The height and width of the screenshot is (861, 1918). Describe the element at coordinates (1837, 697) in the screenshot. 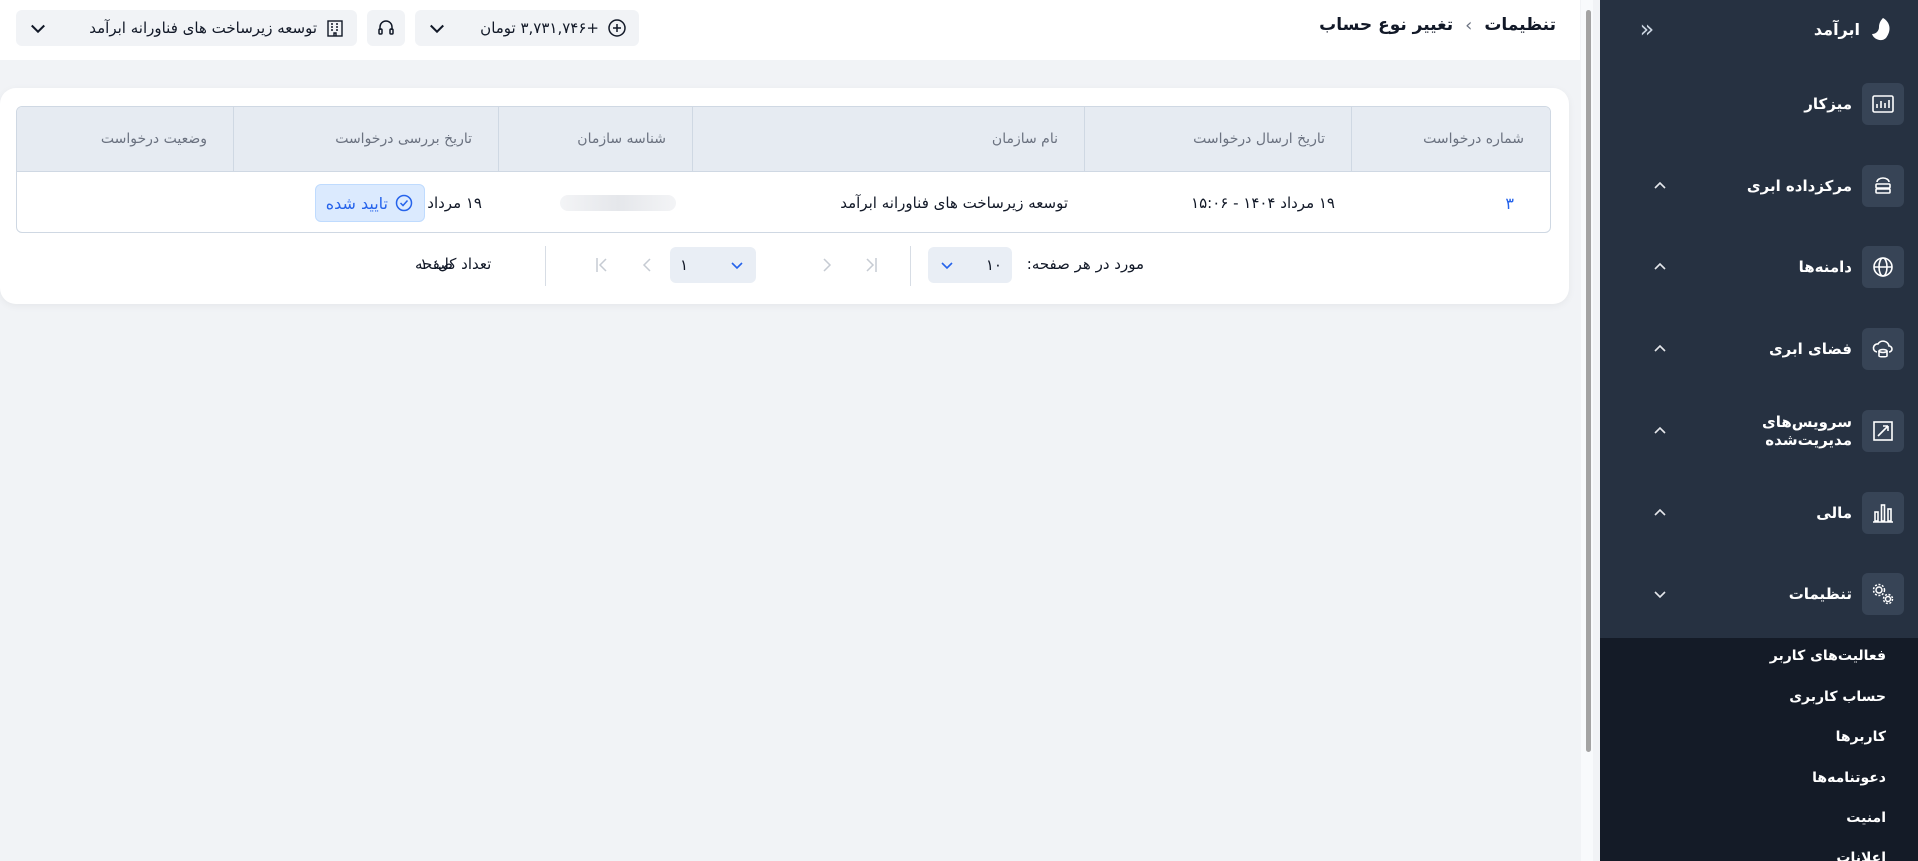

I see `submenu-item-user-account: حساب کاربری` at that location.